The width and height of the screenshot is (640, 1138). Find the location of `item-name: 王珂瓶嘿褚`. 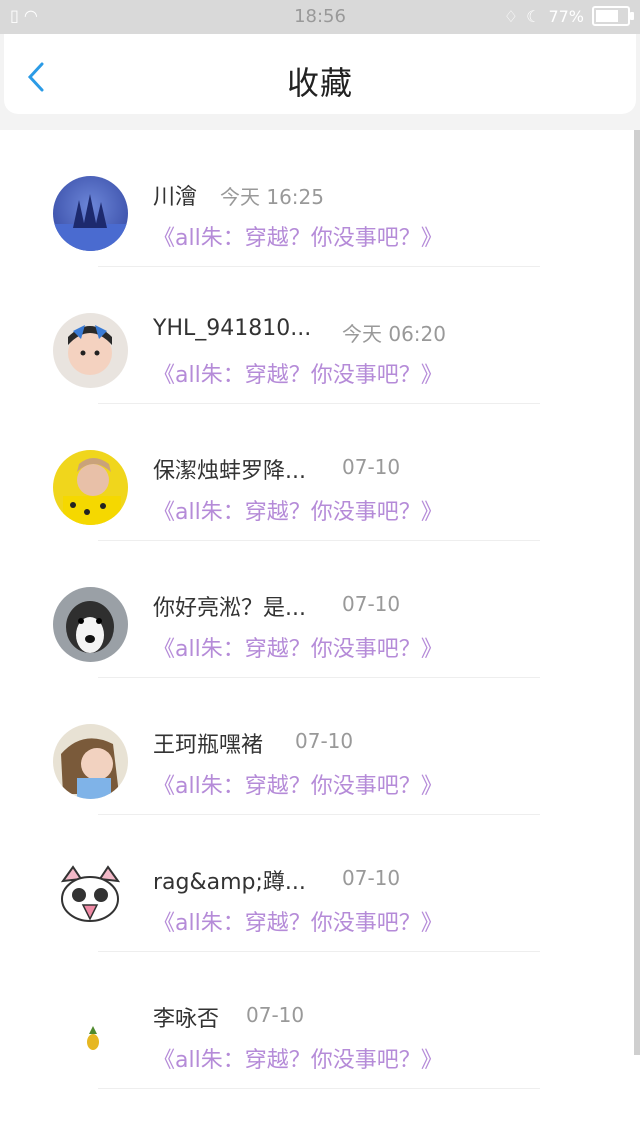

item-name: 王珂瓶嘿褚 is located at coordinates (208, 745).